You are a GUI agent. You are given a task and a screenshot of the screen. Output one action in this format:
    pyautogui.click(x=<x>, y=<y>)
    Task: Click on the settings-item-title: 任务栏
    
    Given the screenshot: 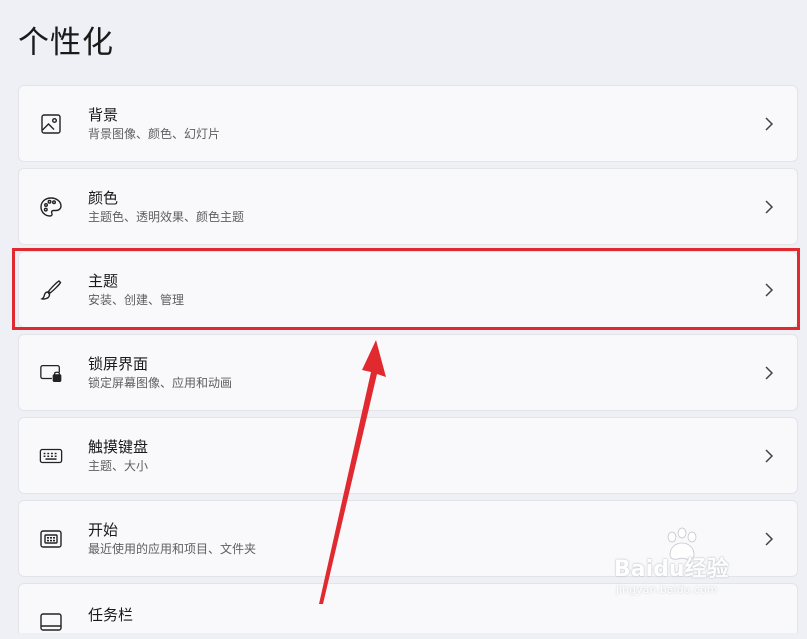 What is the action you would take?
    pyautogui.click(x=111, y=615)
    